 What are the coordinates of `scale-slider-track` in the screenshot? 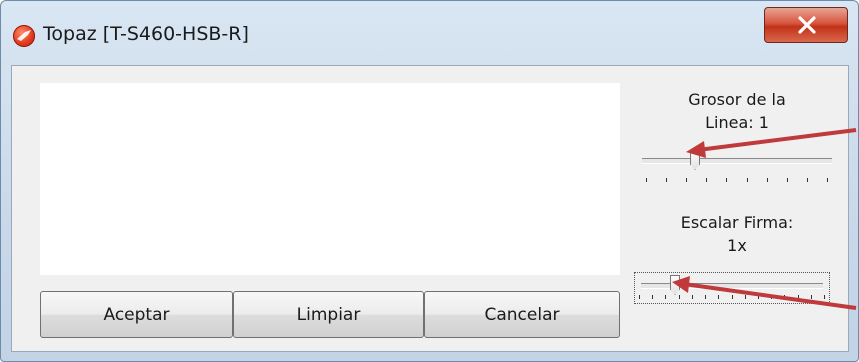 It's located at (732, 286).